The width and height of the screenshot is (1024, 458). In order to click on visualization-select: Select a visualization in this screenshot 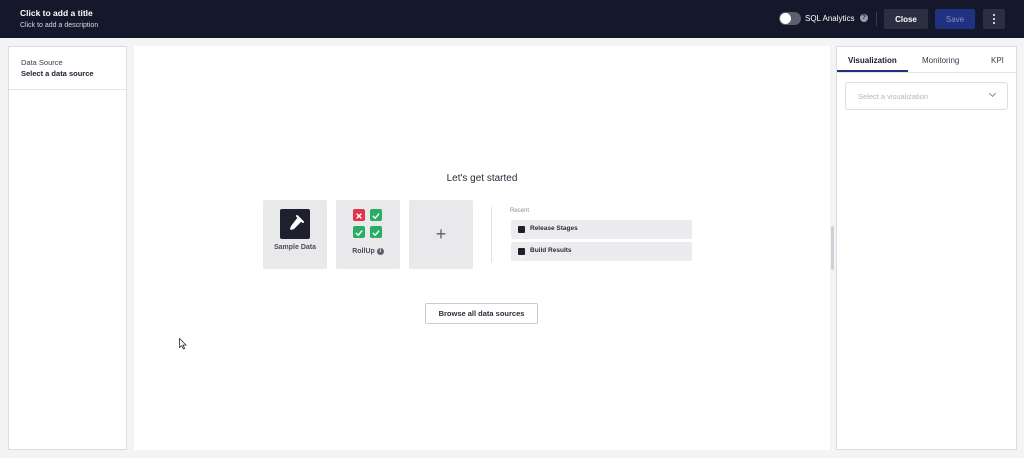, I will do `click(926, 96)`.